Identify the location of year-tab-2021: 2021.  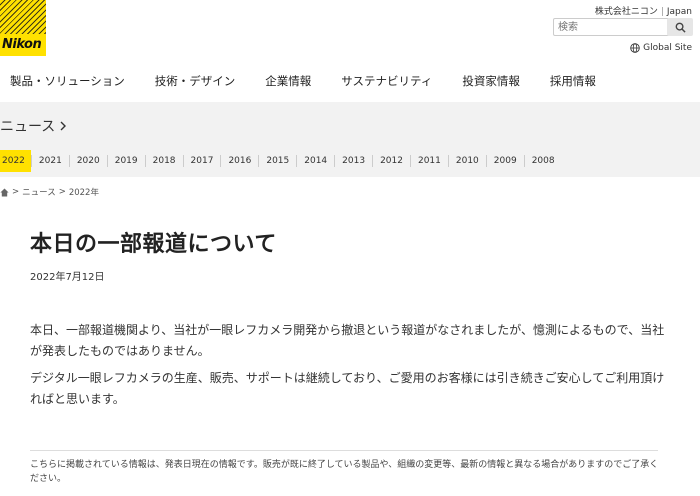
(49, 161).